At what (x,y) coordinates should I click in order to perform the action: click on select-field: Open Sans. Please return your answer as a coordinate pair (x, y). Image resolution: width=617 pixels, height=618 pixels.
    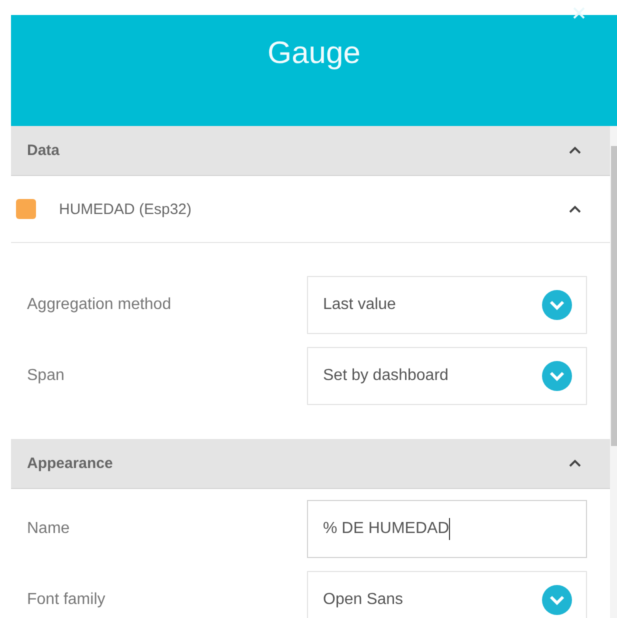
    Looking at the image, I should click on (447, 594).